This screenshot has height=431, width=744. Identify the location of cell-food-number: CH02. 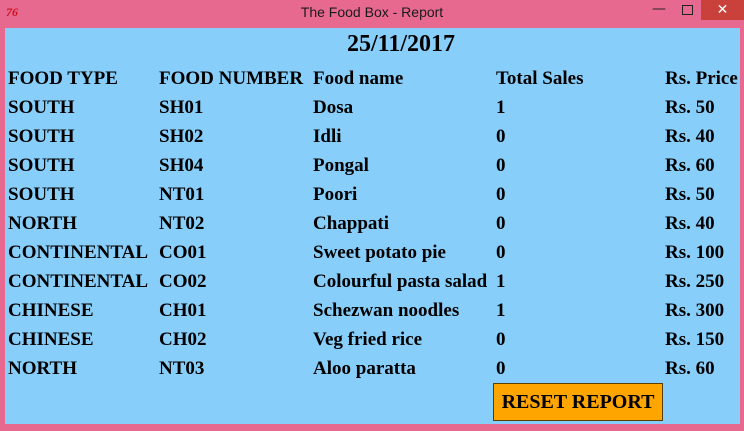
(183, 339).